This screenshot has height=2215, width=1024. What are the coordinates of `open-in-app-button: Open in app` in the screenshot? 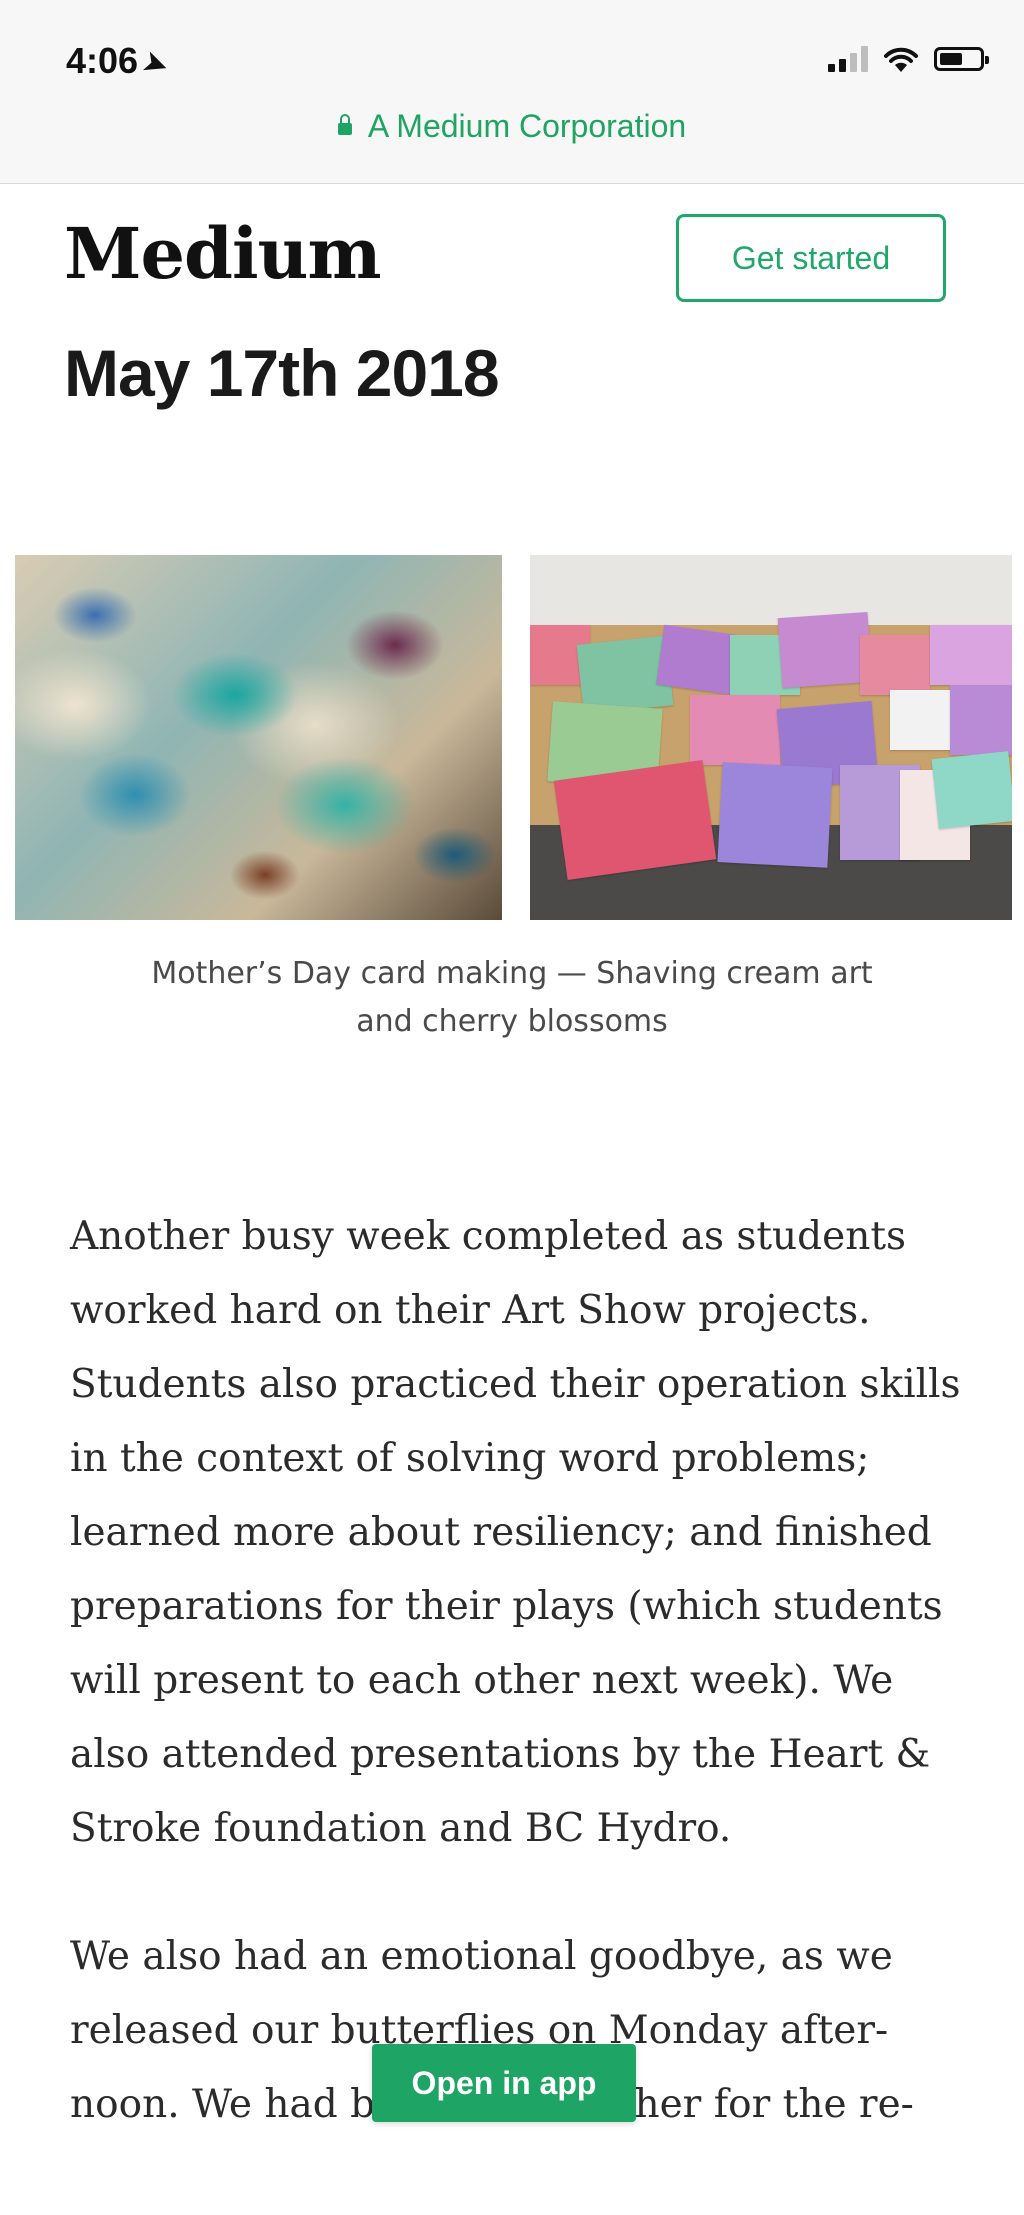 It's located at (504, 2083).